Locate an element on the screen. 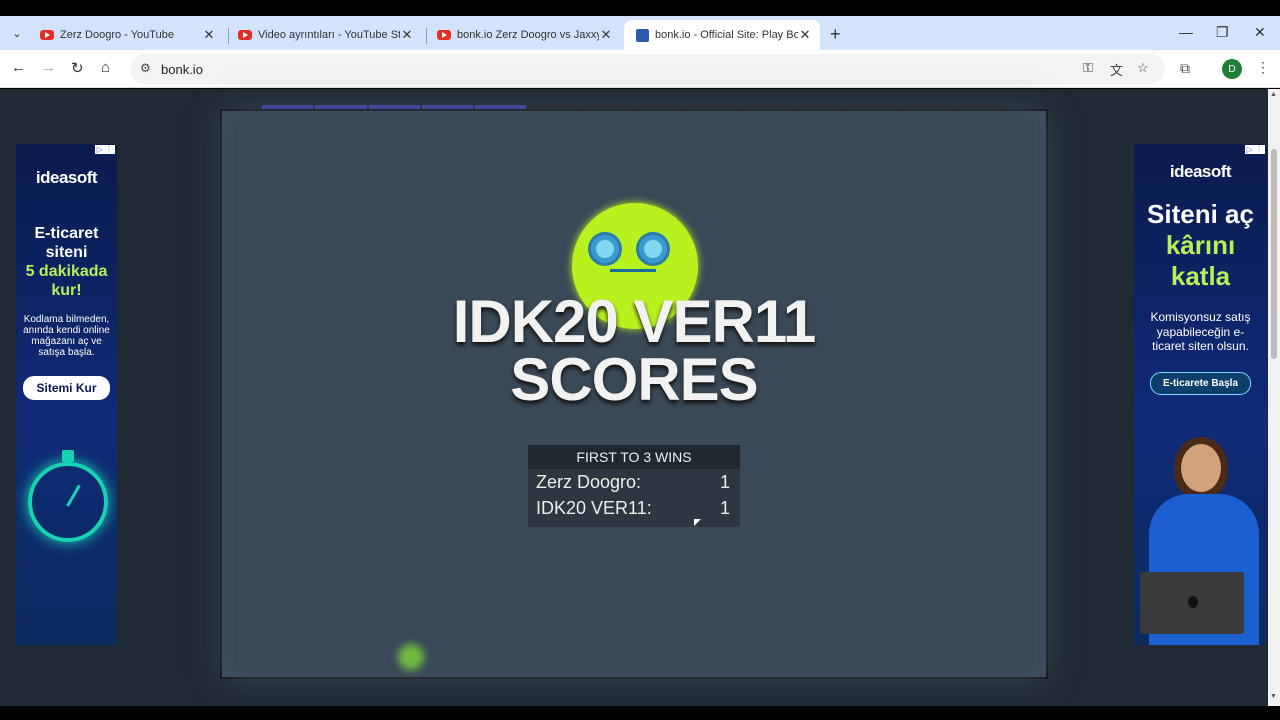 Image resolution: width=1280 pixels, height=720 pixels. avatar-mouth is located at coordinates (633, 270).